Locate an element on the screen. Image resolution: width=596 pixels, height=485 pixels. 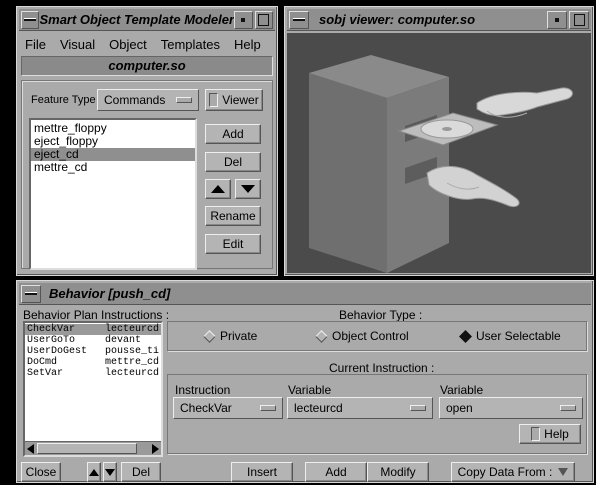
minimize-icon is located at coordinates (557, 19).